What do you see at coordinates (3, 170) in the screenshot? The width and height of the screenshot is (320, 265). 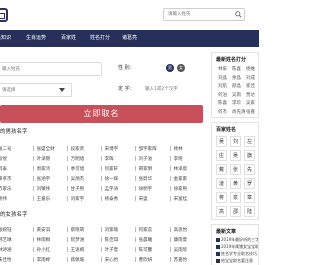 I see `boys-name-link: 何泰` at bounding box center [3, 170].